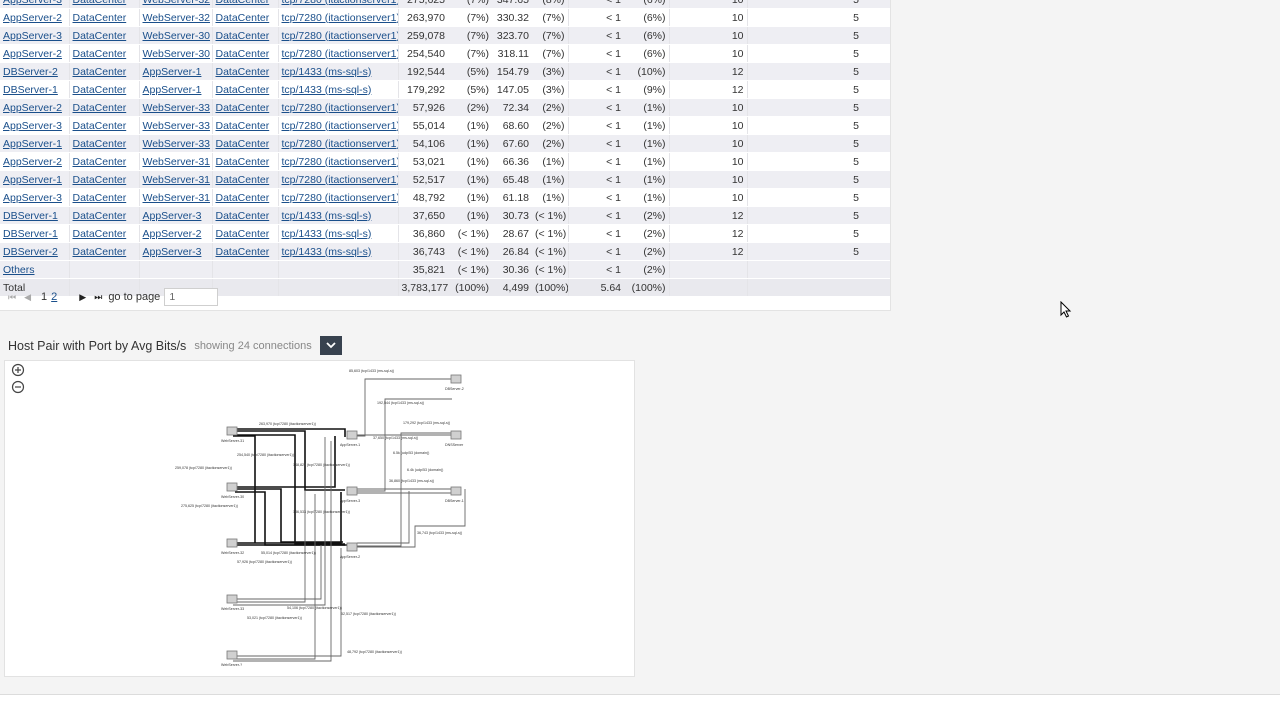 This screenshot has height=720, width=1280. What do you see at coordinates (32, 180) in the screenshot?
I see `source-host-link: AppServer-1` at bounding box center [32, 180].